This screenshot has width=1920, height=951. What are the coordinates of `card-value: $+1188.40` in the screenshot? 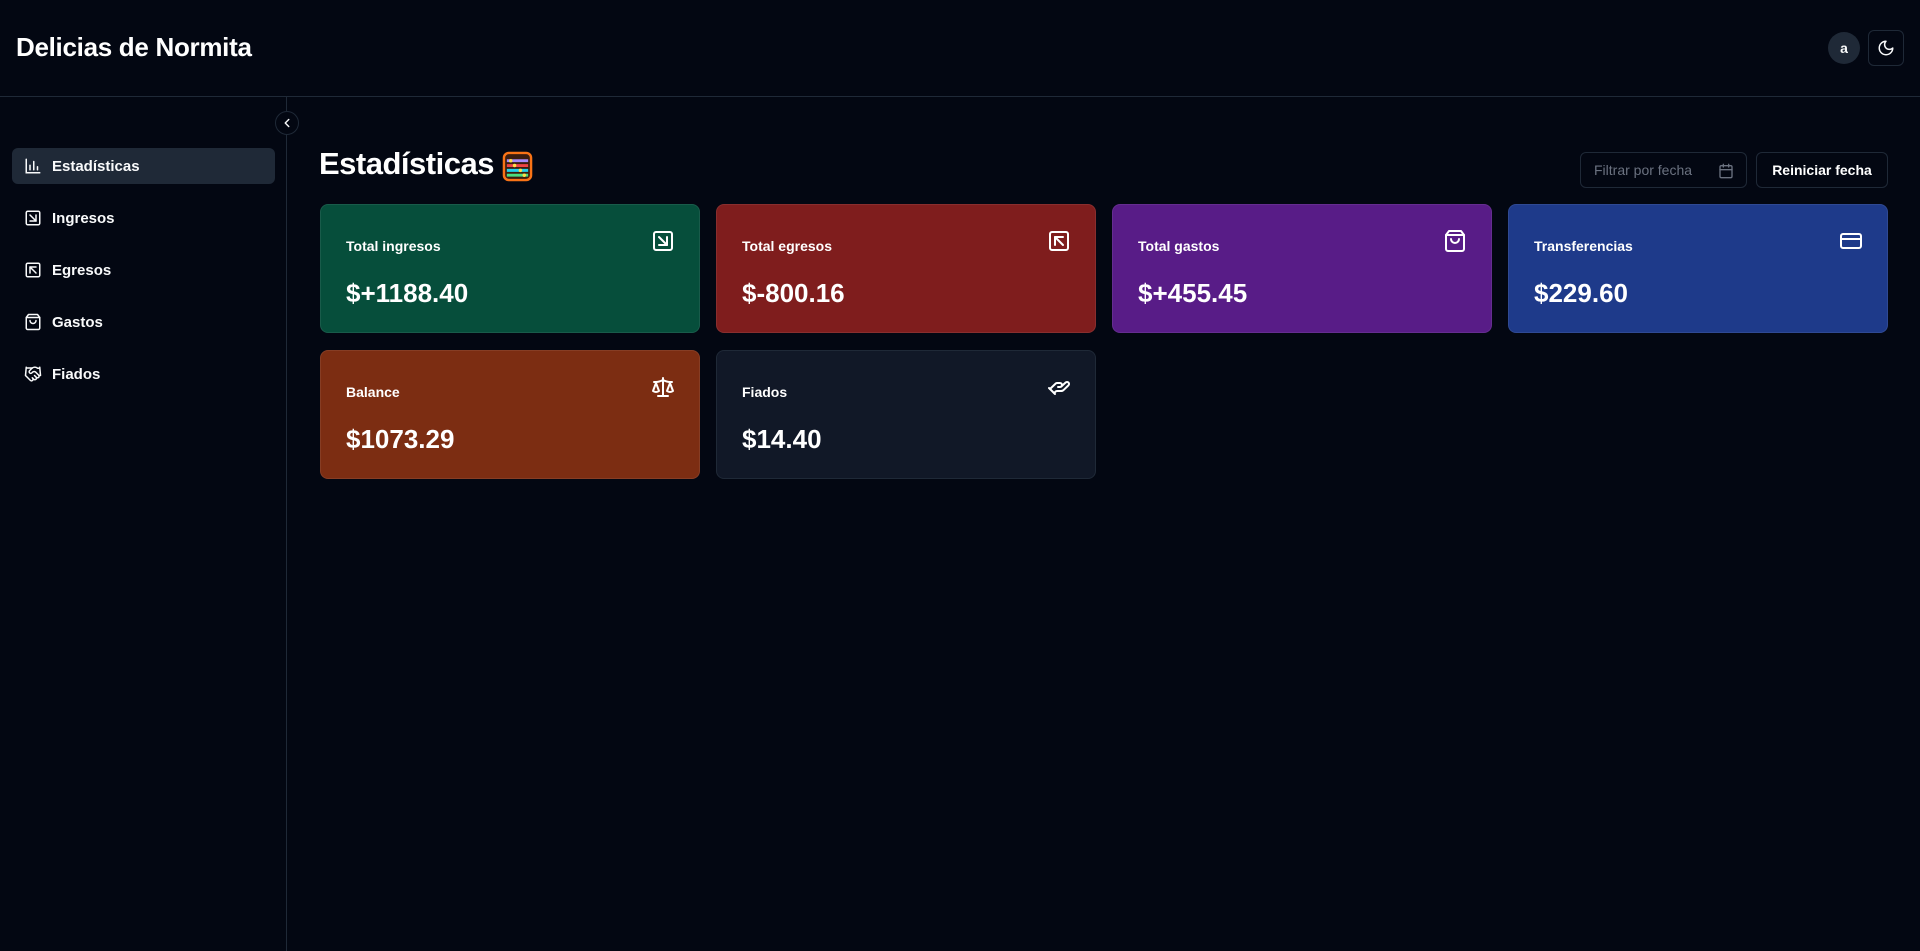 It's located at (407, 293).